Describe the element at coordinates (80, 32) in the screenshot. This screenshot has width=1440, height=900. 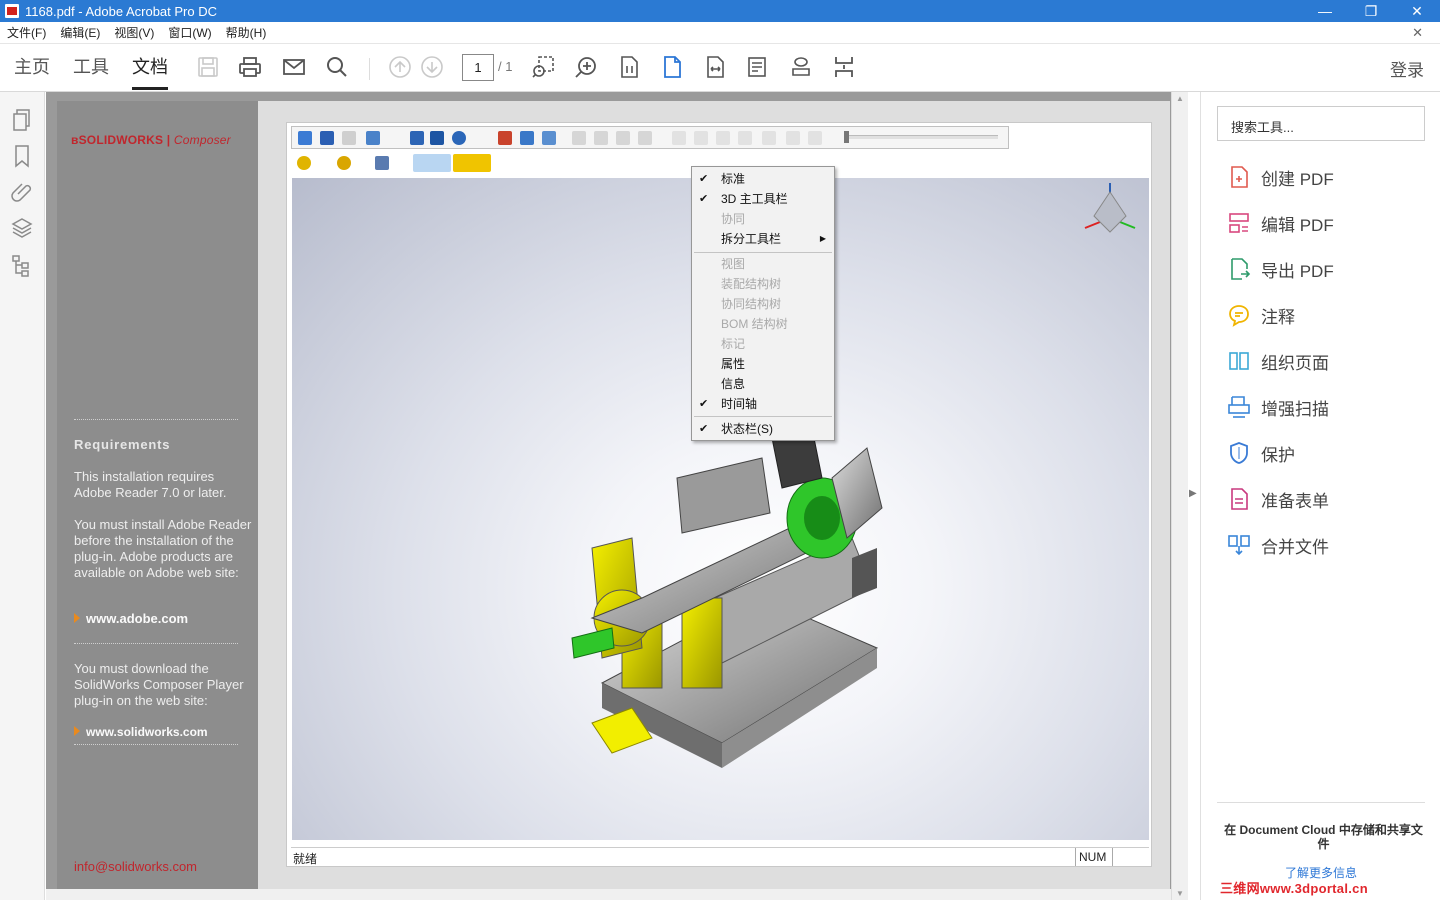
I see `menu-edit: 编辑(E)` at that location.